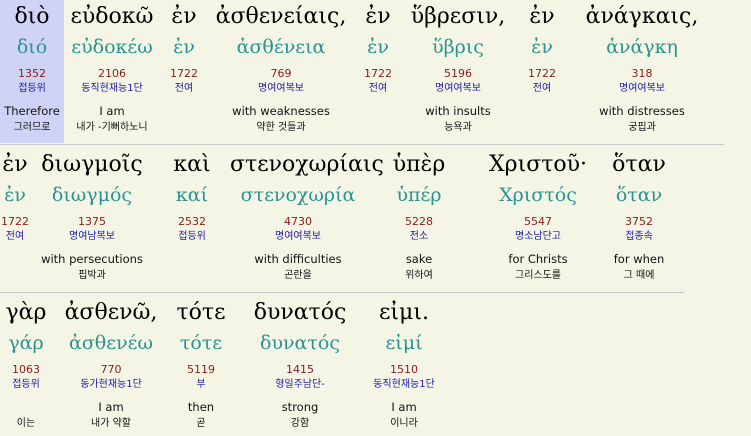 This screenshot has height=436, width=751. I want to click on parsing-code: 접종속, so click(639, 236).